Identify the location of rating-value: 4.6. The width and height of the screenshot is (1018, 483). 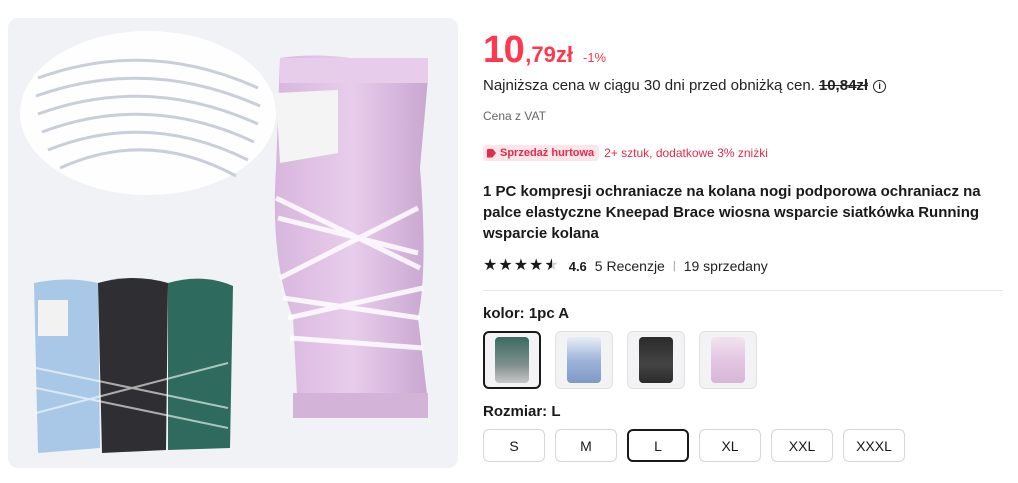
(577, 266).